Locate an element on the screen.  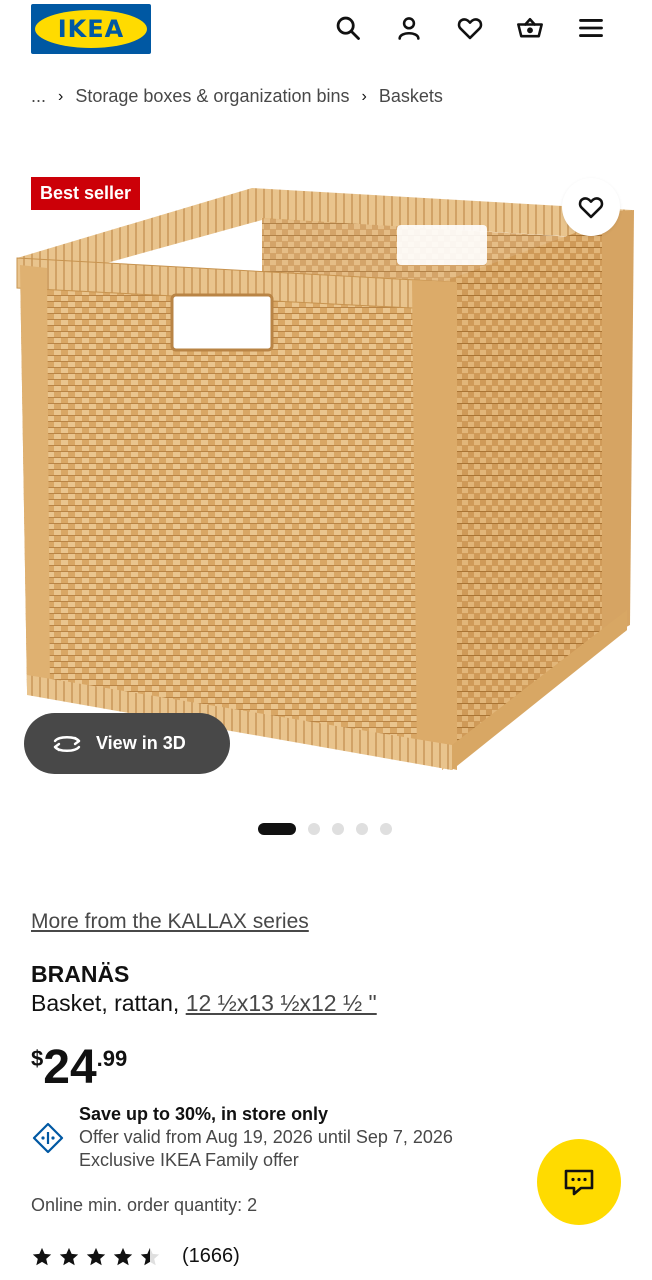
top-header: IKEA is located at coordinates (326, 31).